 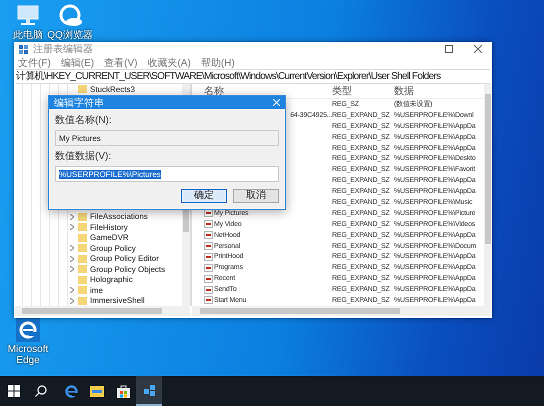 What do you see at coordinates (112, 89) in the screenshot?
I see `tree-item: StuckRects3` at bounding box center [112, 89].